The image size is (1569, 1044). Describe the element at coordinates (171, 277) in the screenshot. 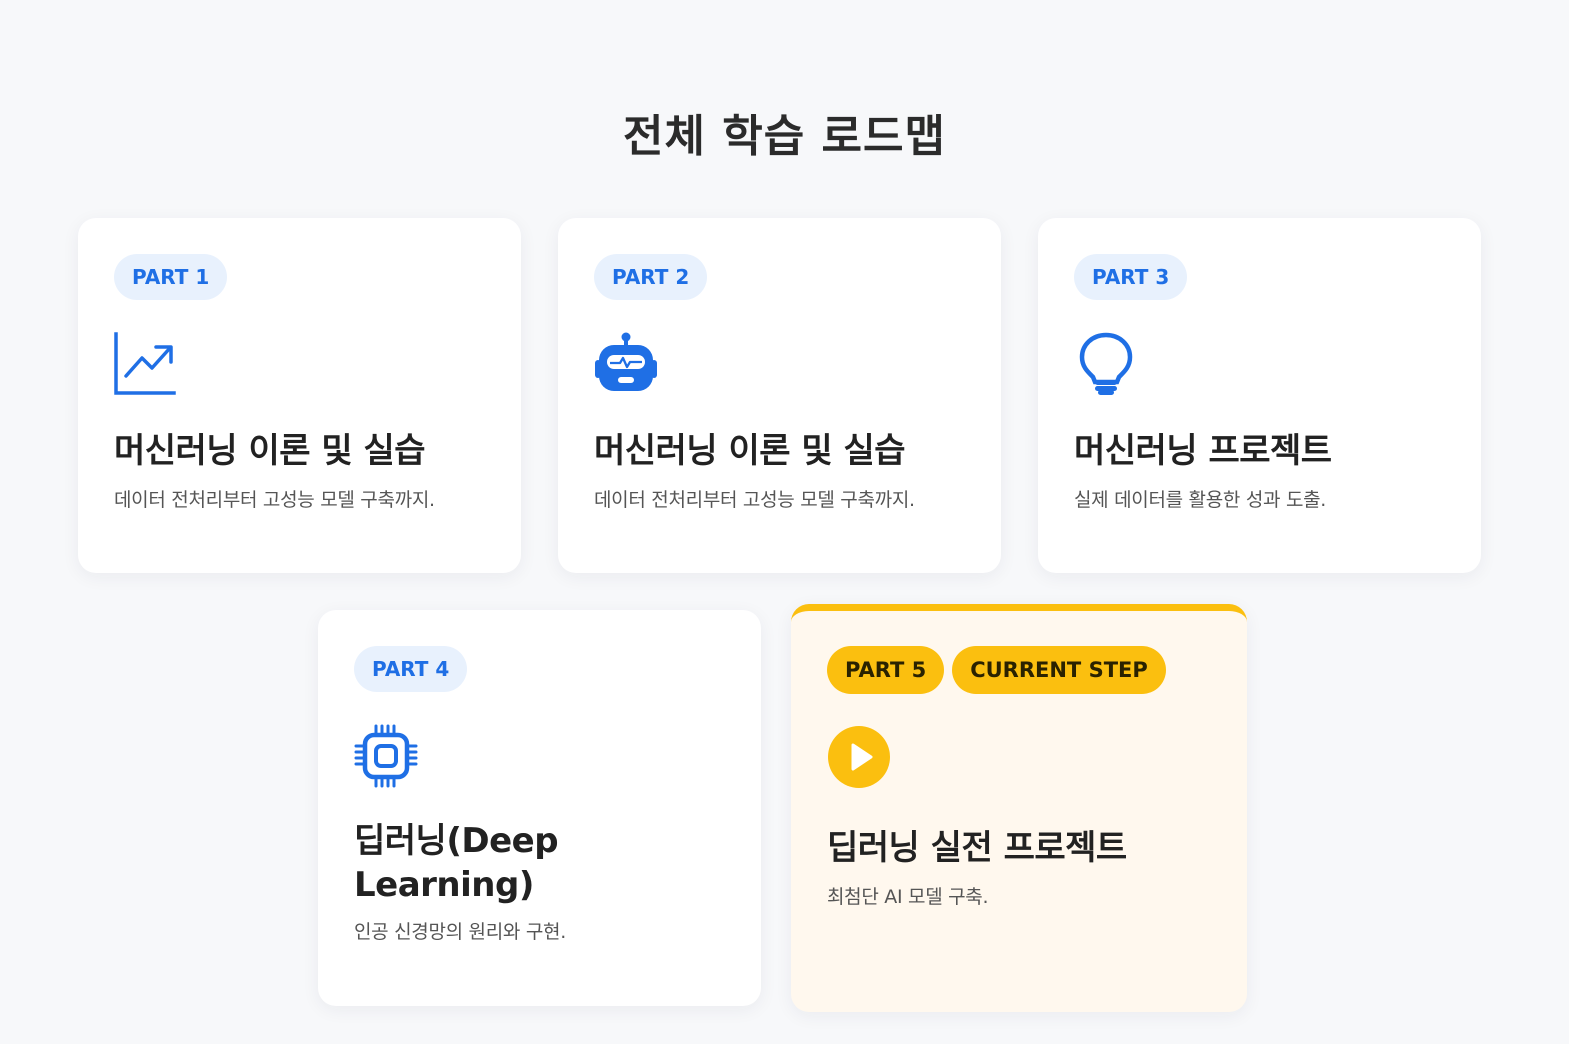

I see `part-badge: PART 1` at that location.